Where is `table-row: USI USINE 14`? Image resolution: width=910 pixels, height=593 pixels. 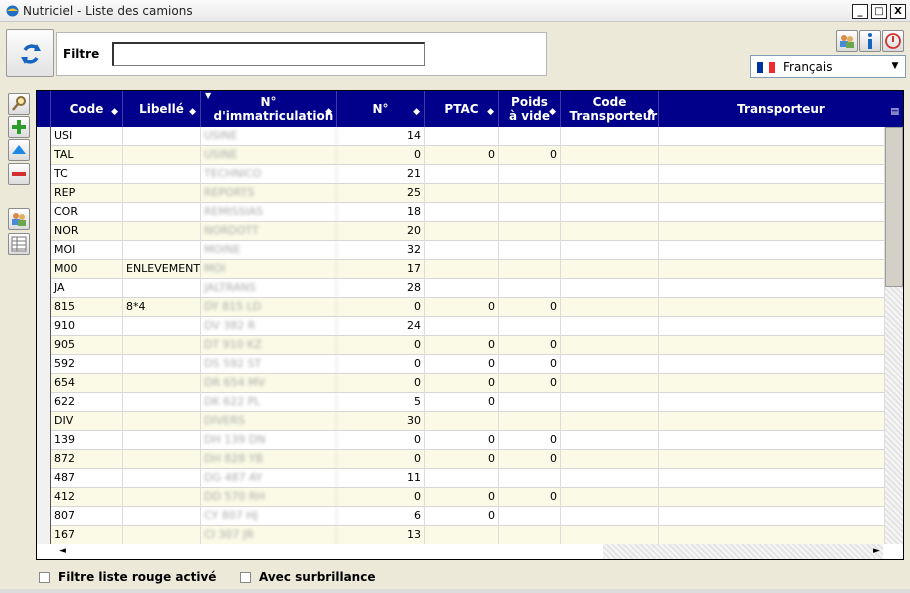 table-row: USI USINE 14 is located at coordinates (461, 136).